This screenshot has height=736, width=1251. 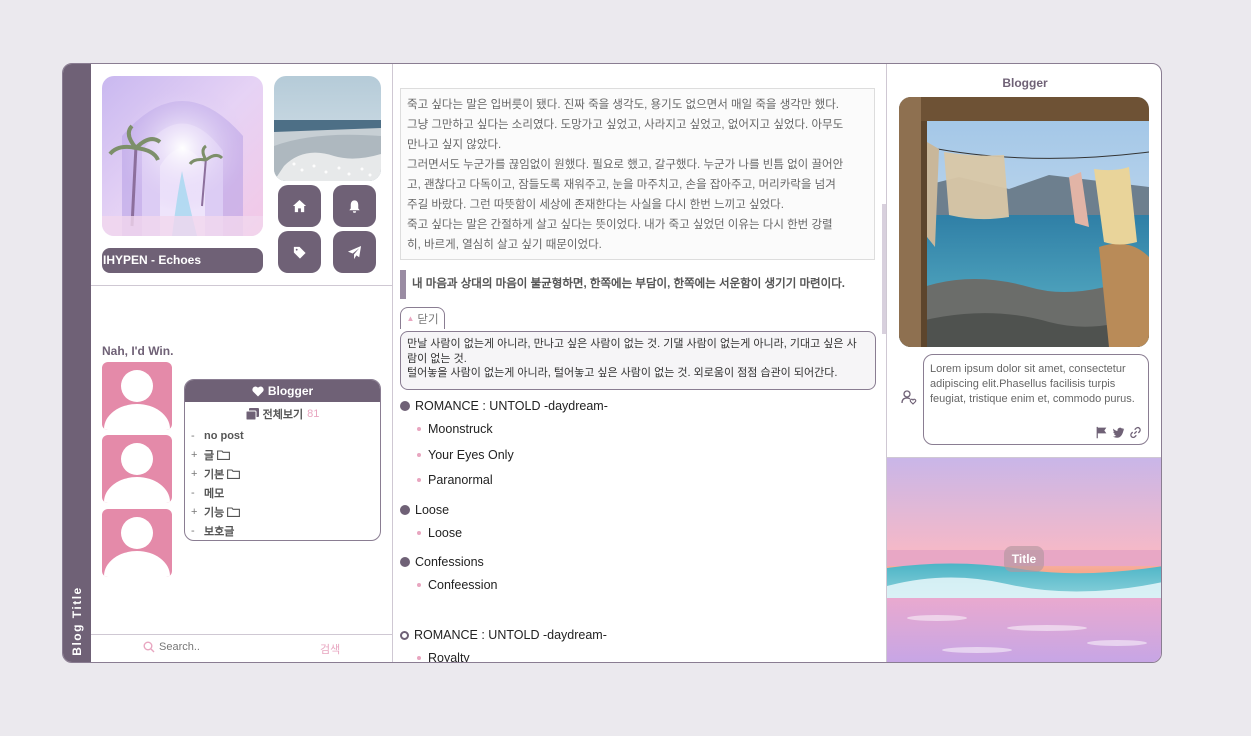 I want to click on category-item-label: 메모, so click(x=214, y=493).